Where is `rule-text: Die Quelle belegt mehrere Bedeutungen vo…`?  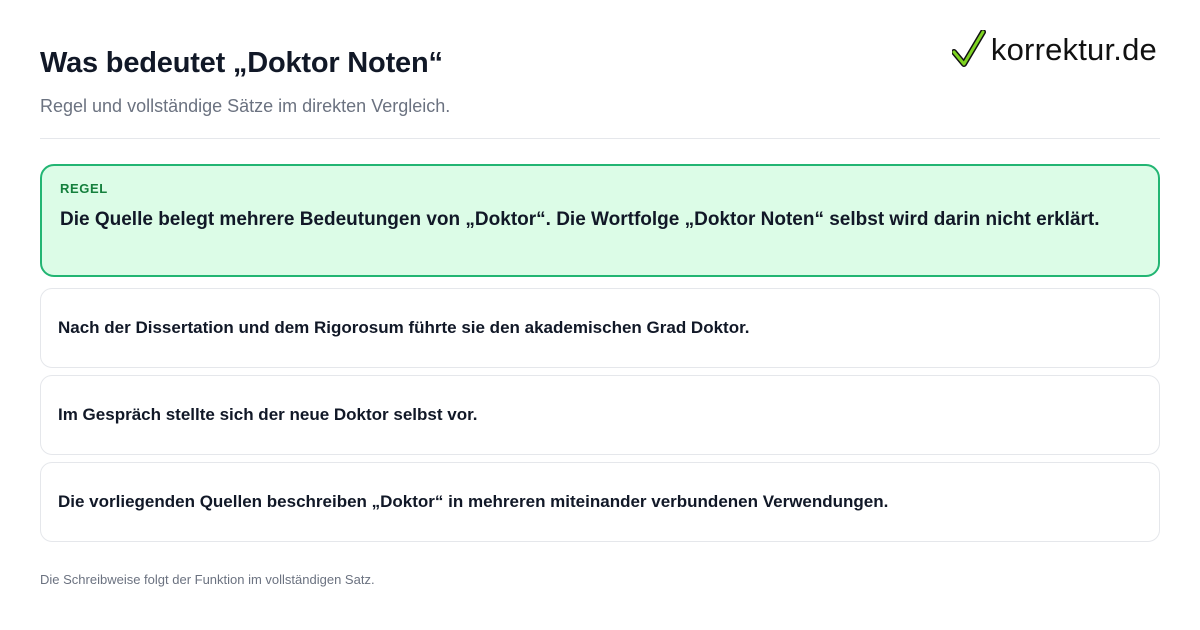 rule-text: Die Quelle belegt mehrere Bedeutungen vo… is located at coordinates (580, 219).